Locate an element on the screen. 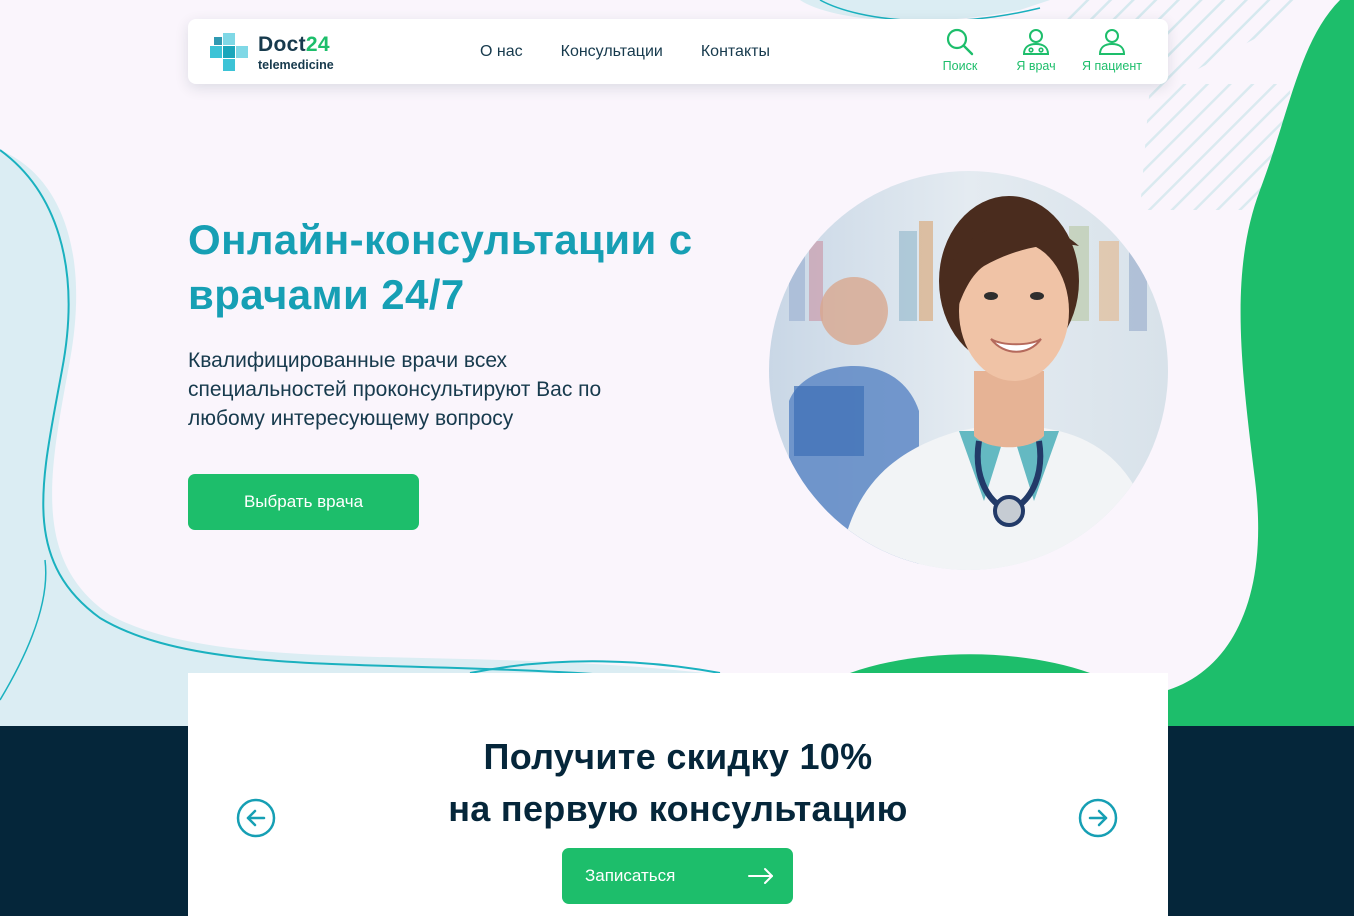 The width and height of the screenshot is (1354, 916). search-button: Поиск is located at coordinates (960, 50).